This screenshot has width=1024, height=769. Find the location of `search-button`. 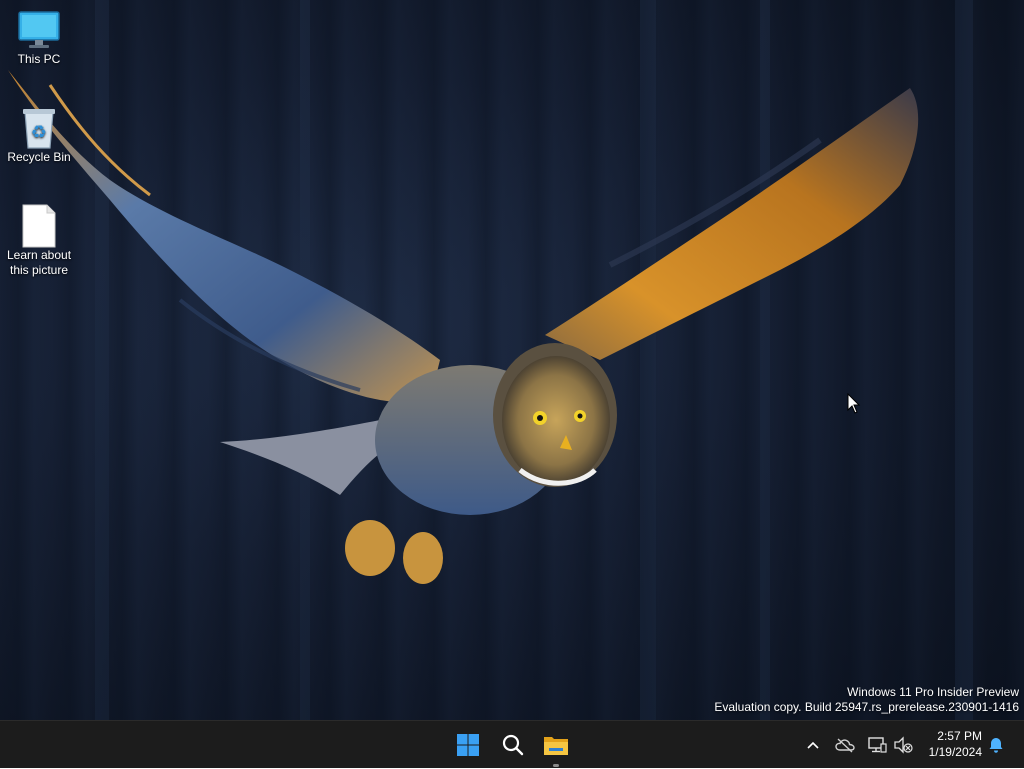

search-button is located at coordinates (513, 745).